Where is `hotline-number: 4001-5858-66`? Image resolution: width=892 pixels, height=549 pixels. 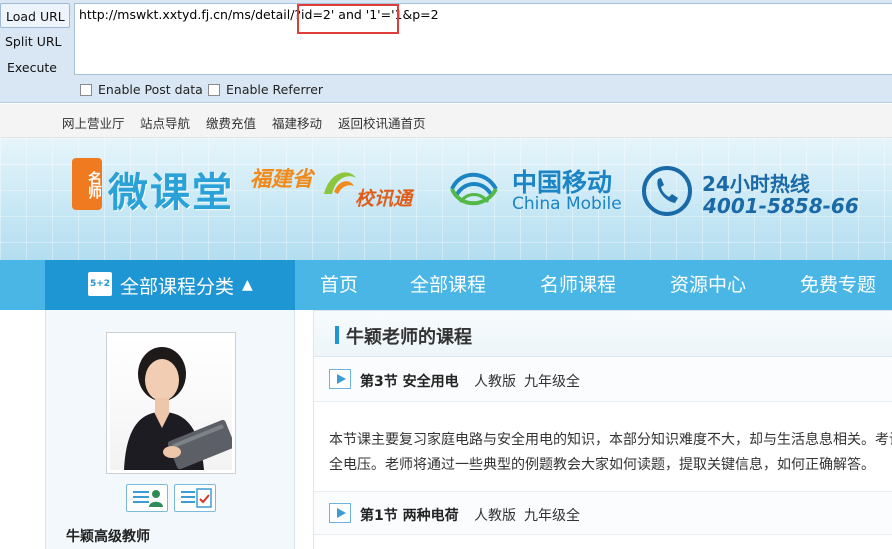 hotline-number: 4001-5858-66 is located at coordinates (781, 206).